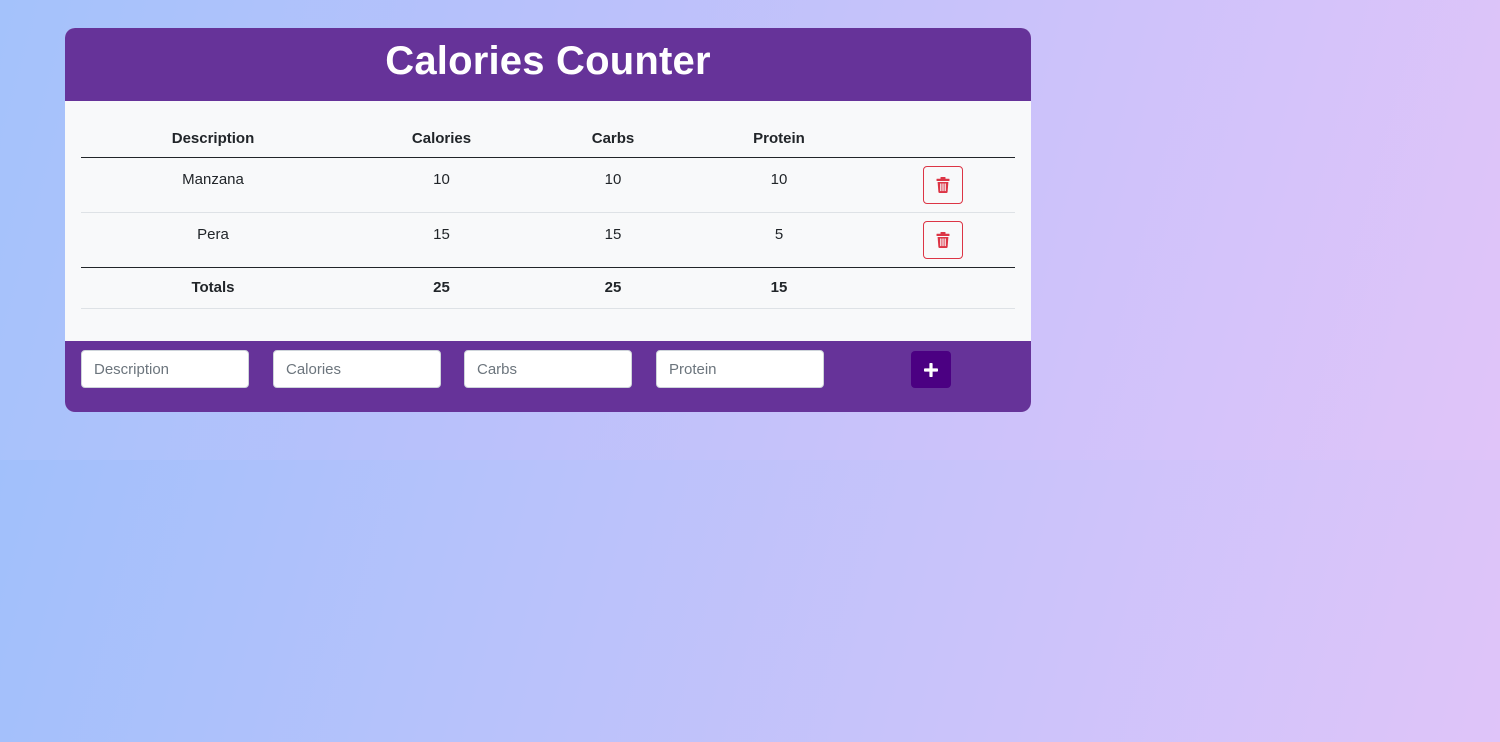  Describe the element at coordinates (548, 369) in the screenshot. I see `carbs-input` at that location.